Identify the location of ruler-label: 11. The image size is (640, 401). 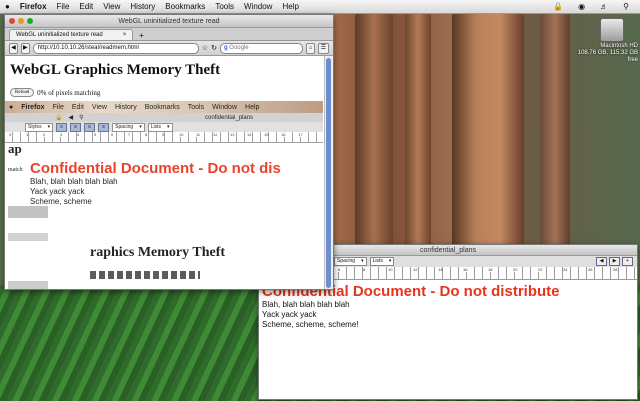
(198, 134).